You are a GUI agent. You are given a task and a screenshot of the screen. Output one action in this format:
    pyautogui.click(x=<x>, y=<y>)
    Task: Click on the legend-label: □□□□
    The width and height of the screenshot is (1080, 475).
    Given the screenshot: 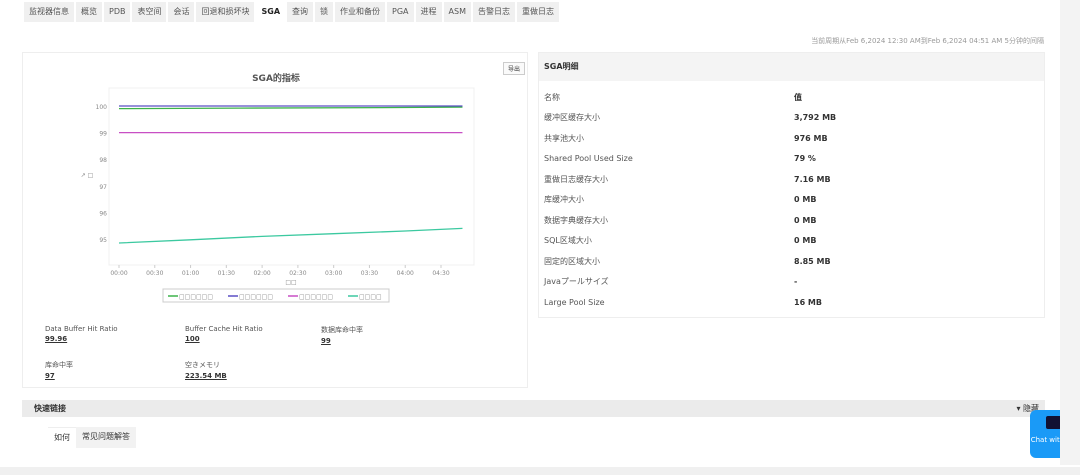 What is the action you would take?
    pyautogui.click(x=370, y=297)
    